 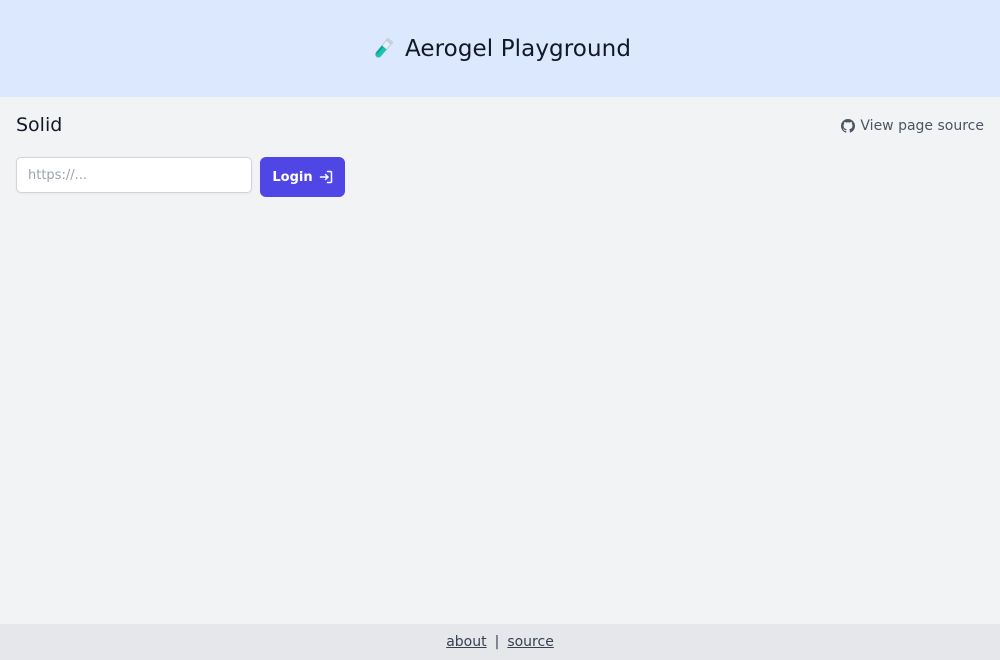 I want to click on login-button-label: Login, so click(x=292, y=177).